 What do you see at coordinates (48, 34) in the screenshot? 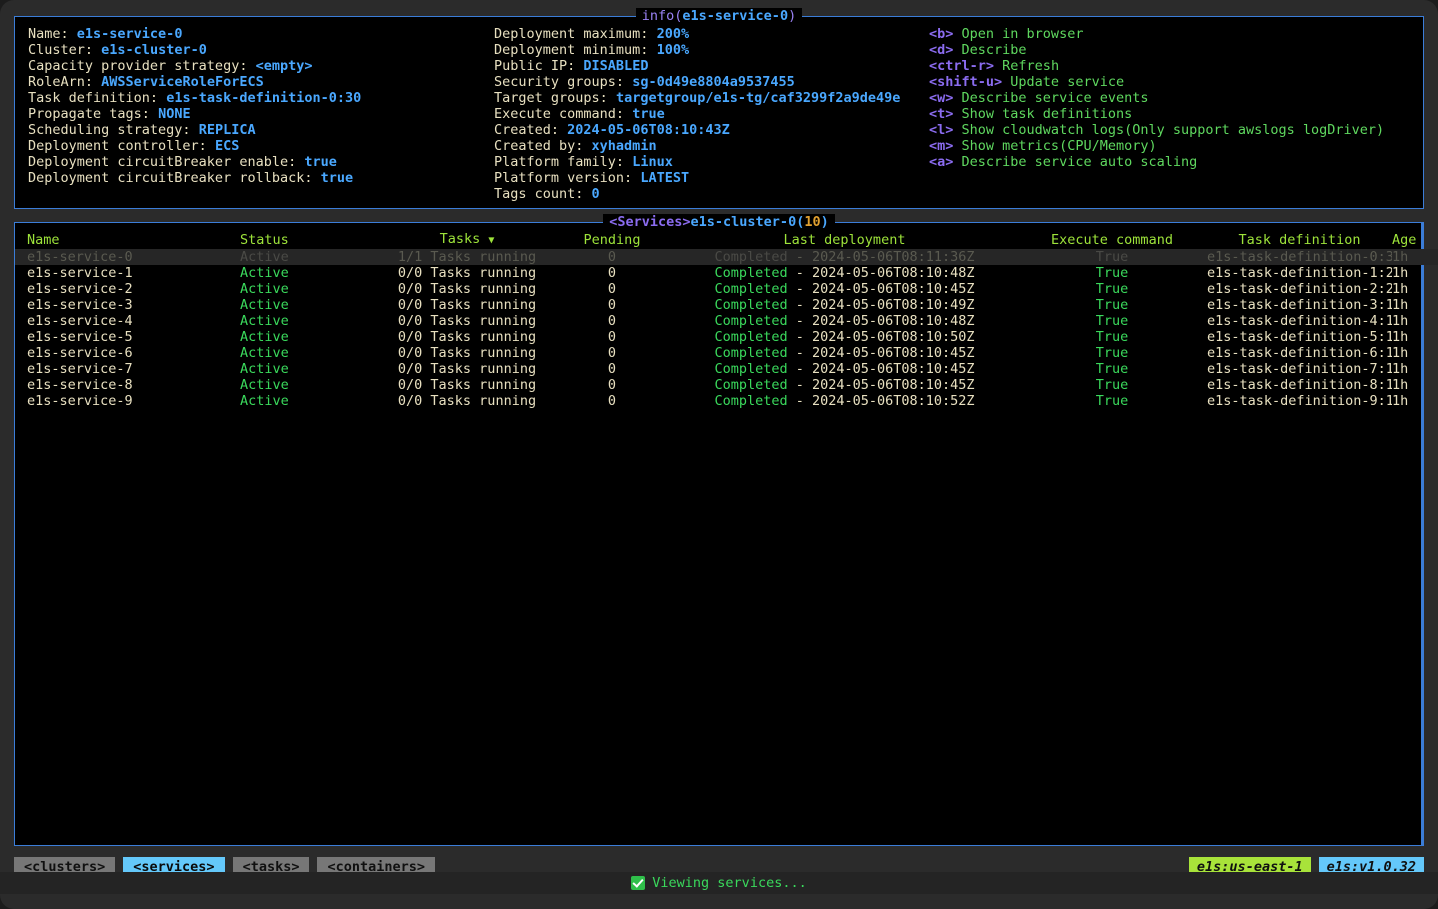
I see `field-label: Name:` at bounding box center [48, 34].